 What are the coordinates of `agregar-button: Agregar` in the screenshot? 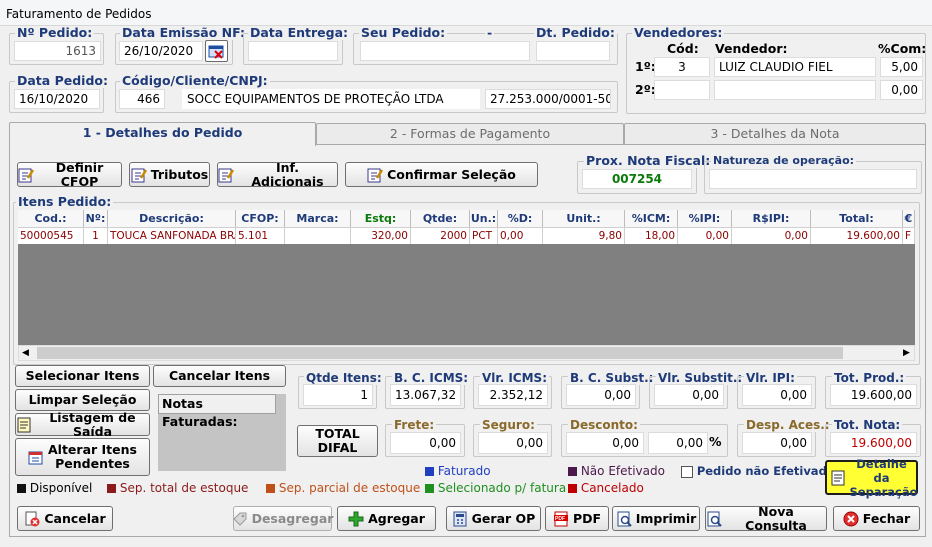 It's located at (386, 518).